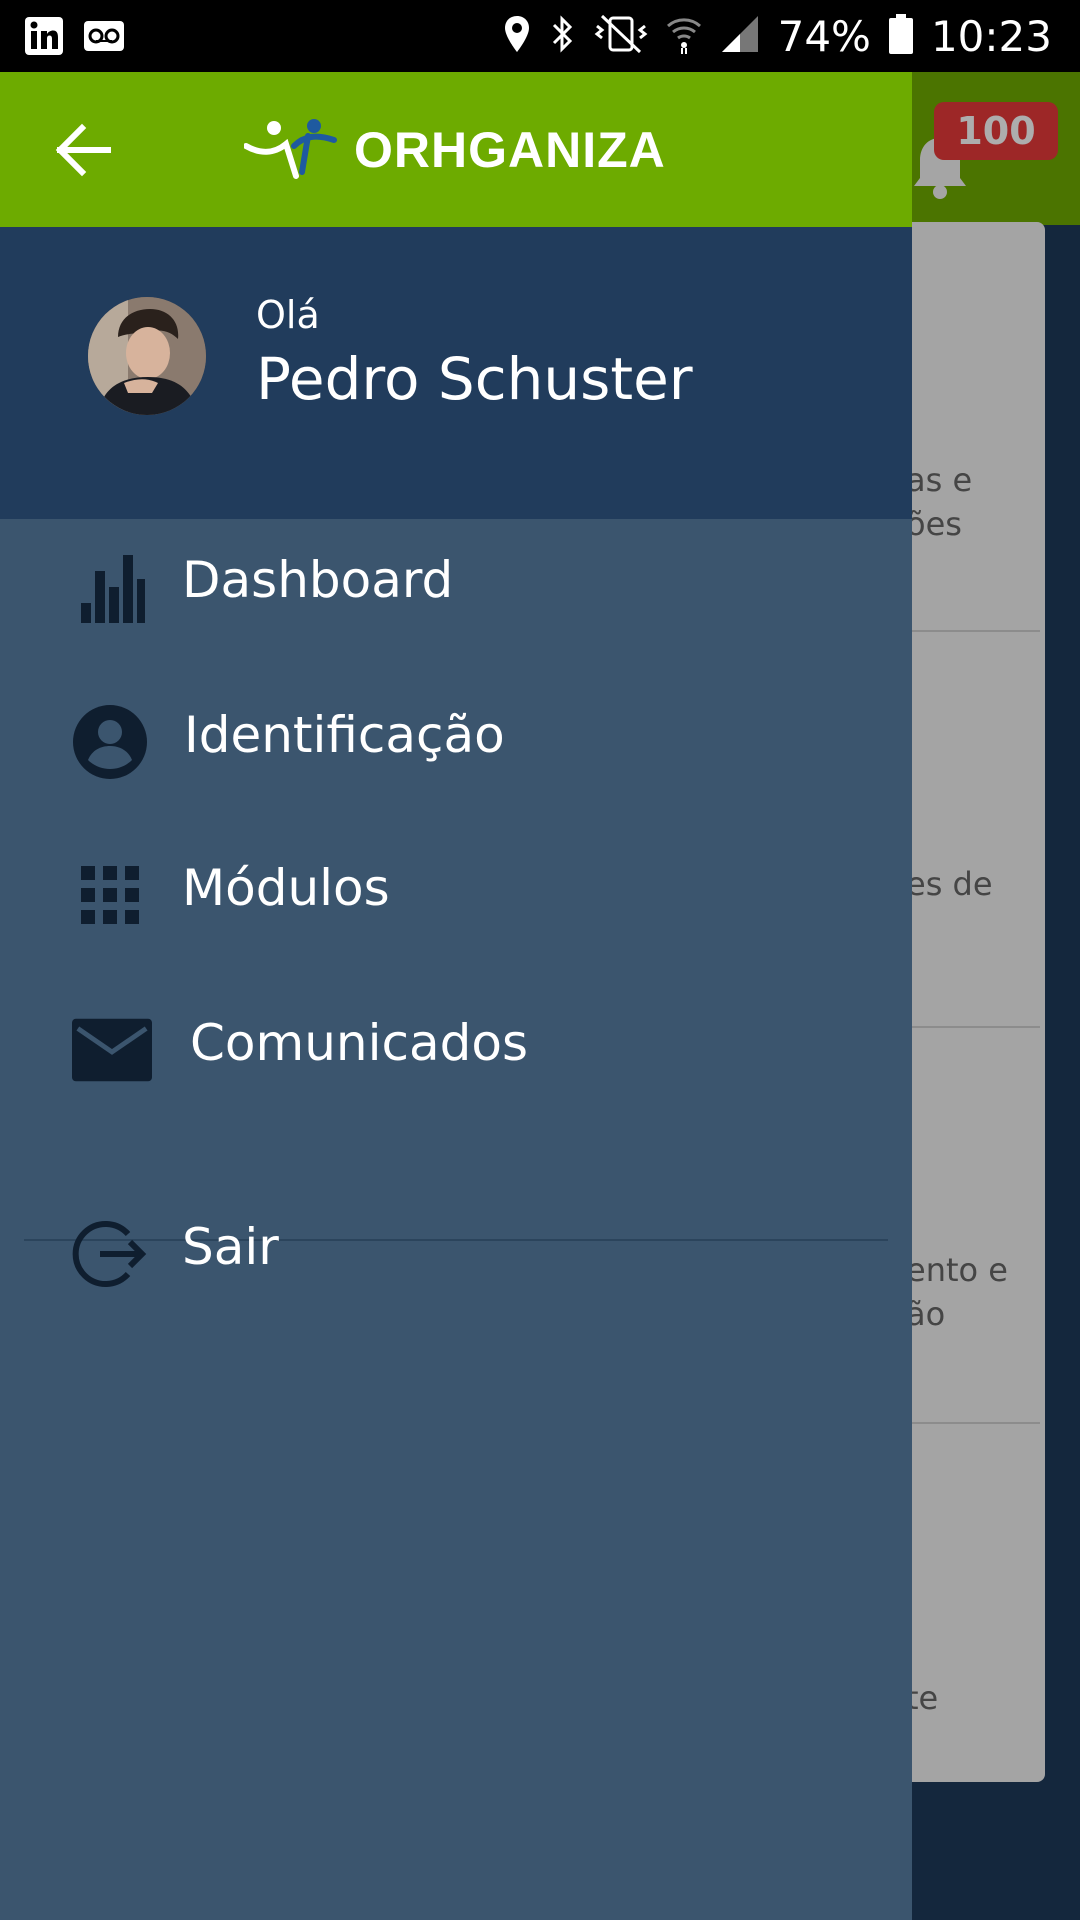 The image size is (1080, 1920). Describe the element at coordinates (900, 36) in the screenshot. I see `battery-icon` at that location.